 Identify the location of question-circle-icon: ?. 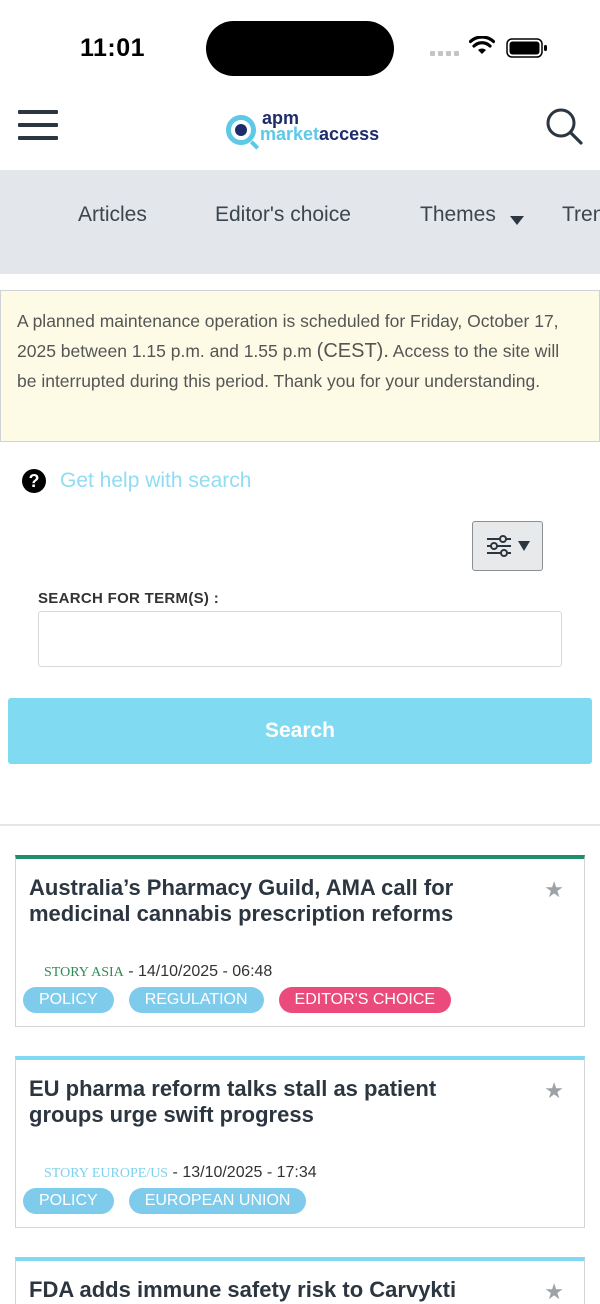
(34, 481).